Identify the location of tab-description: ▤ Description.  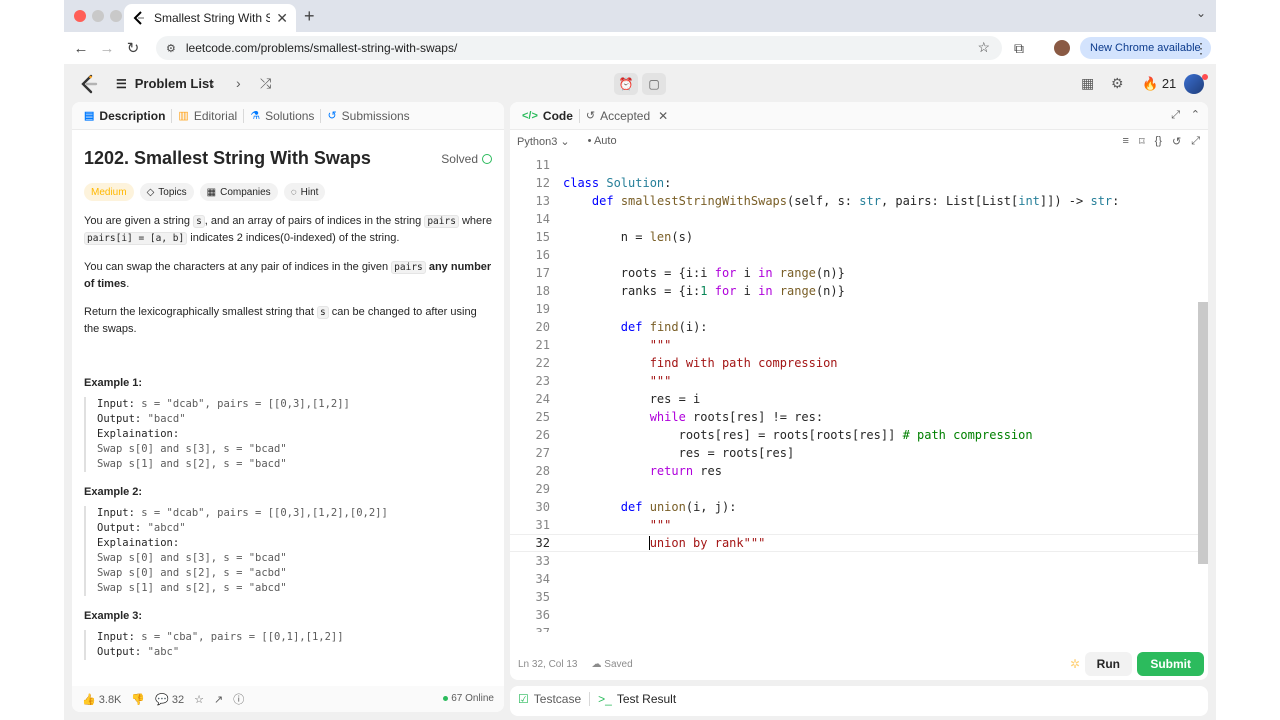
(124, 116).